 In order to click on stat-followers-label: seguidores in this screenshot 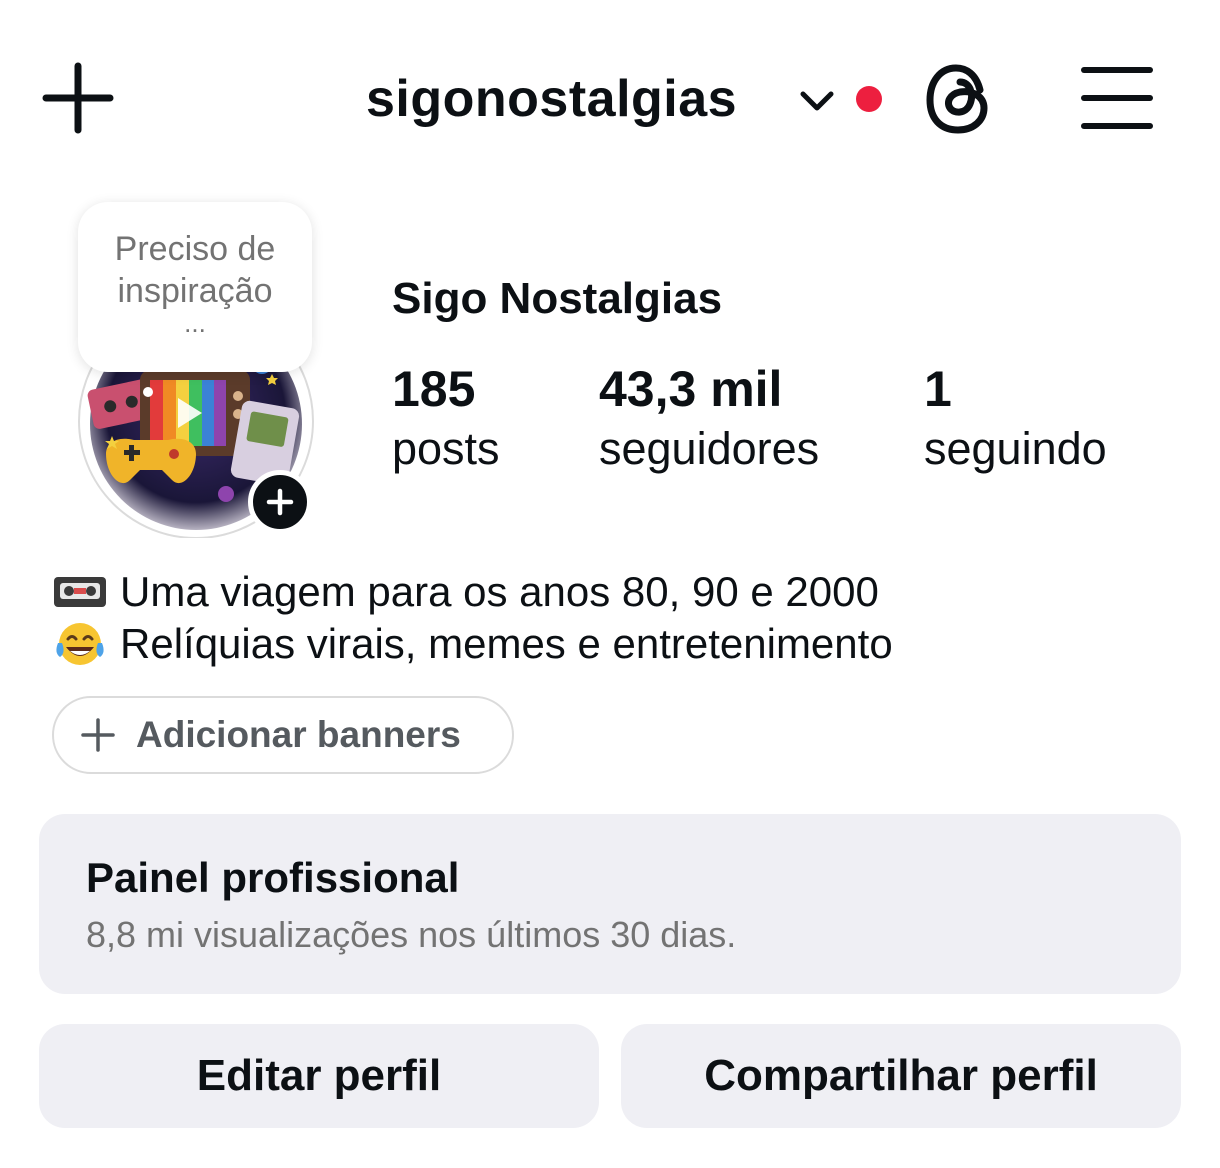, I will do `click(709, 448)`.